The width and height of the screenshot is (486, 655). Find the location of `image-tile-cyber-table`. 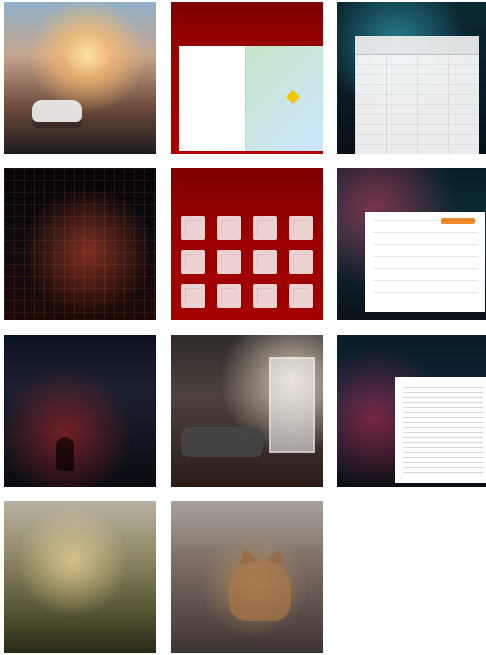

image-tile-cyber-table is located at coordinates (411, 78).